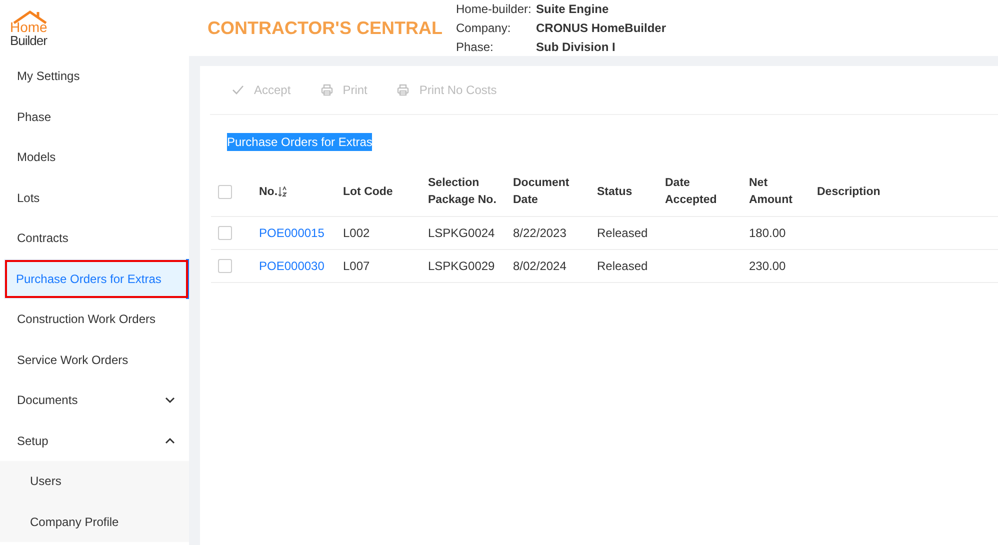 The height and width of the screenshot is (545, 998). What do you see at coordinates (94, 440) in the screenshot?
I see `sidebar-item: Setup` at bounding box center [94, 440].